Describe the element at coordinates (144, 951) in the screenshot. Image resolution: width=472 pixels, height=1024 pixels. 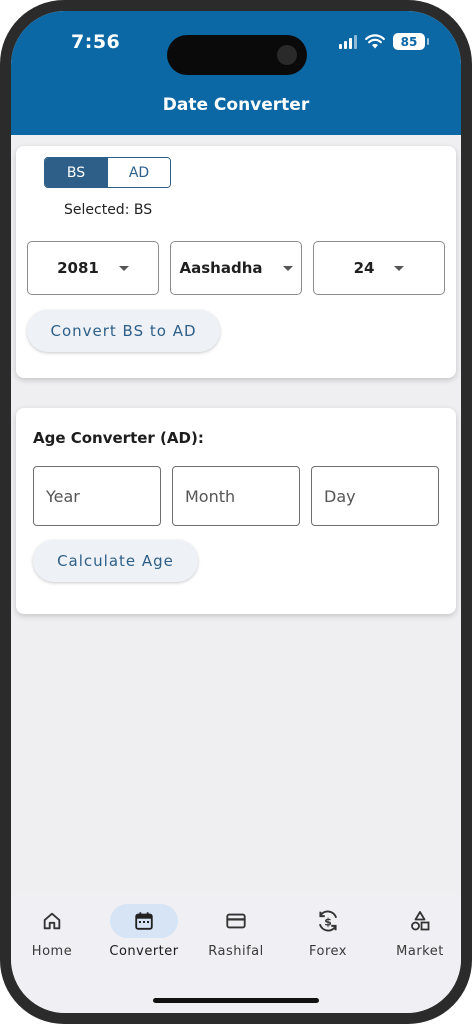
I see `nav-label-converter: Converter` at that location.